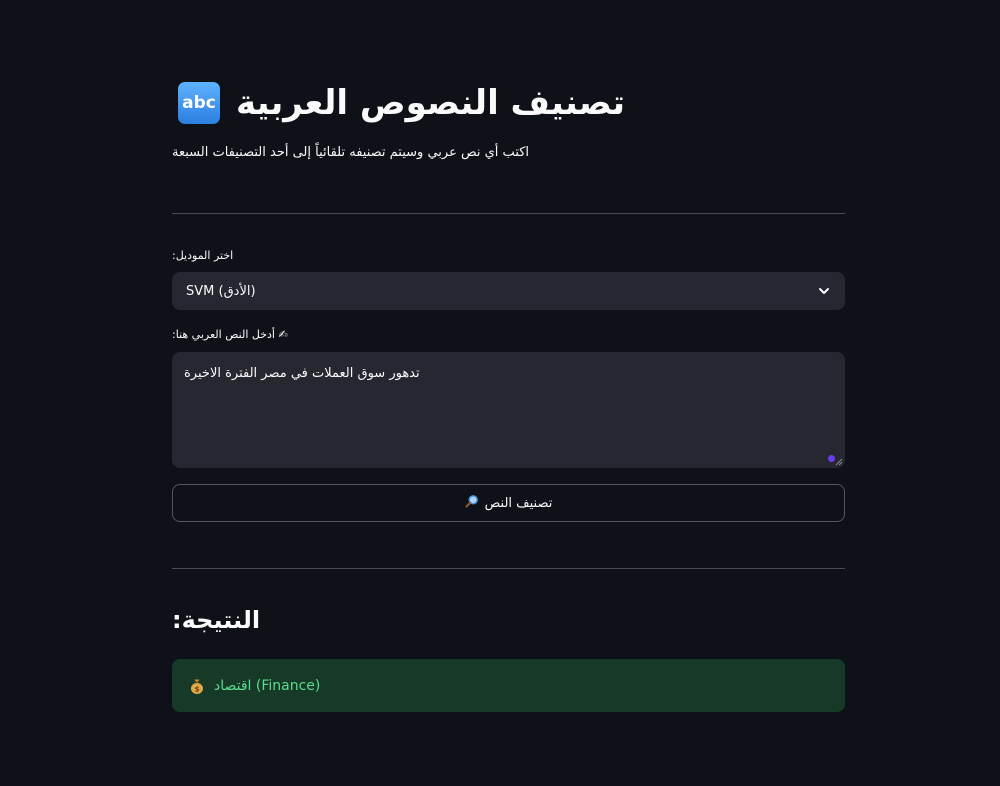 This screenshot has width=1000, height=786. Describe the element at coordinates (508, 213) in the screenshot. I see `divider-top` at that location.